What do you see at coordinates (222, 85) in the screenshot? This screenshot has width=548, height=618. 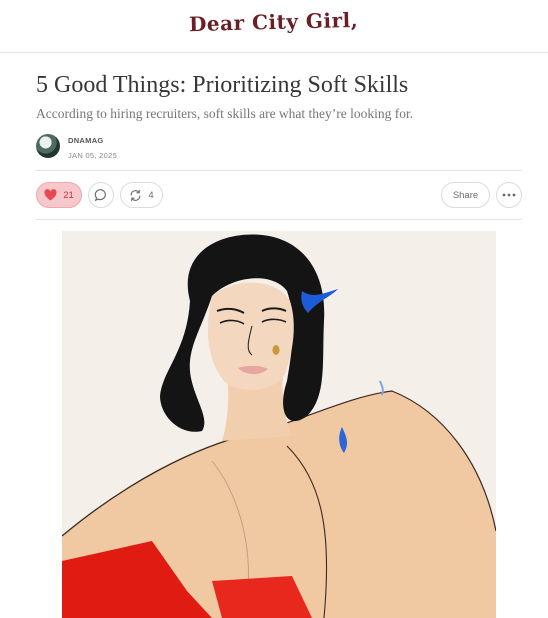 I see `article-title: 5 Good Things: Prioritizing Soft Skills` at bounding box center [222, 85].